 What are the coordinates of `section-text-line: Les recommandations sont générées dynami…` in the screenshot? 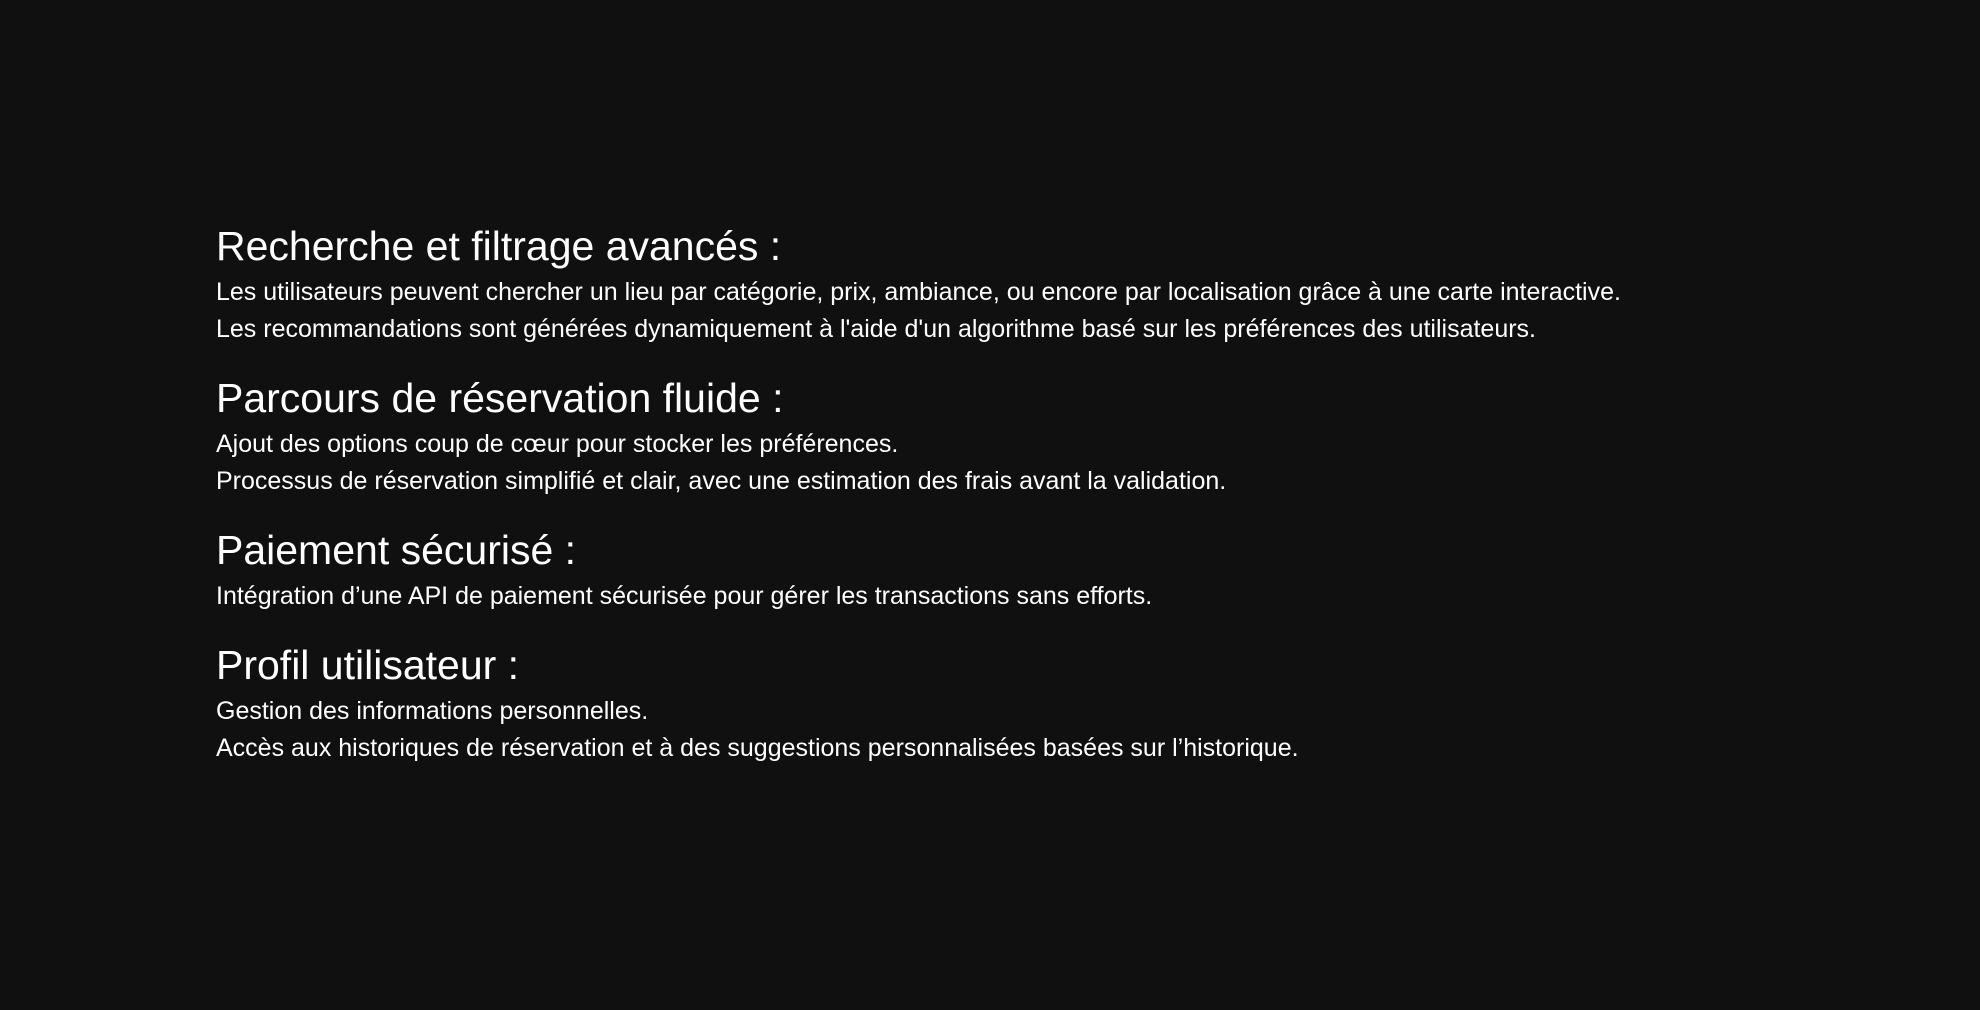 It's located at (876, 329).